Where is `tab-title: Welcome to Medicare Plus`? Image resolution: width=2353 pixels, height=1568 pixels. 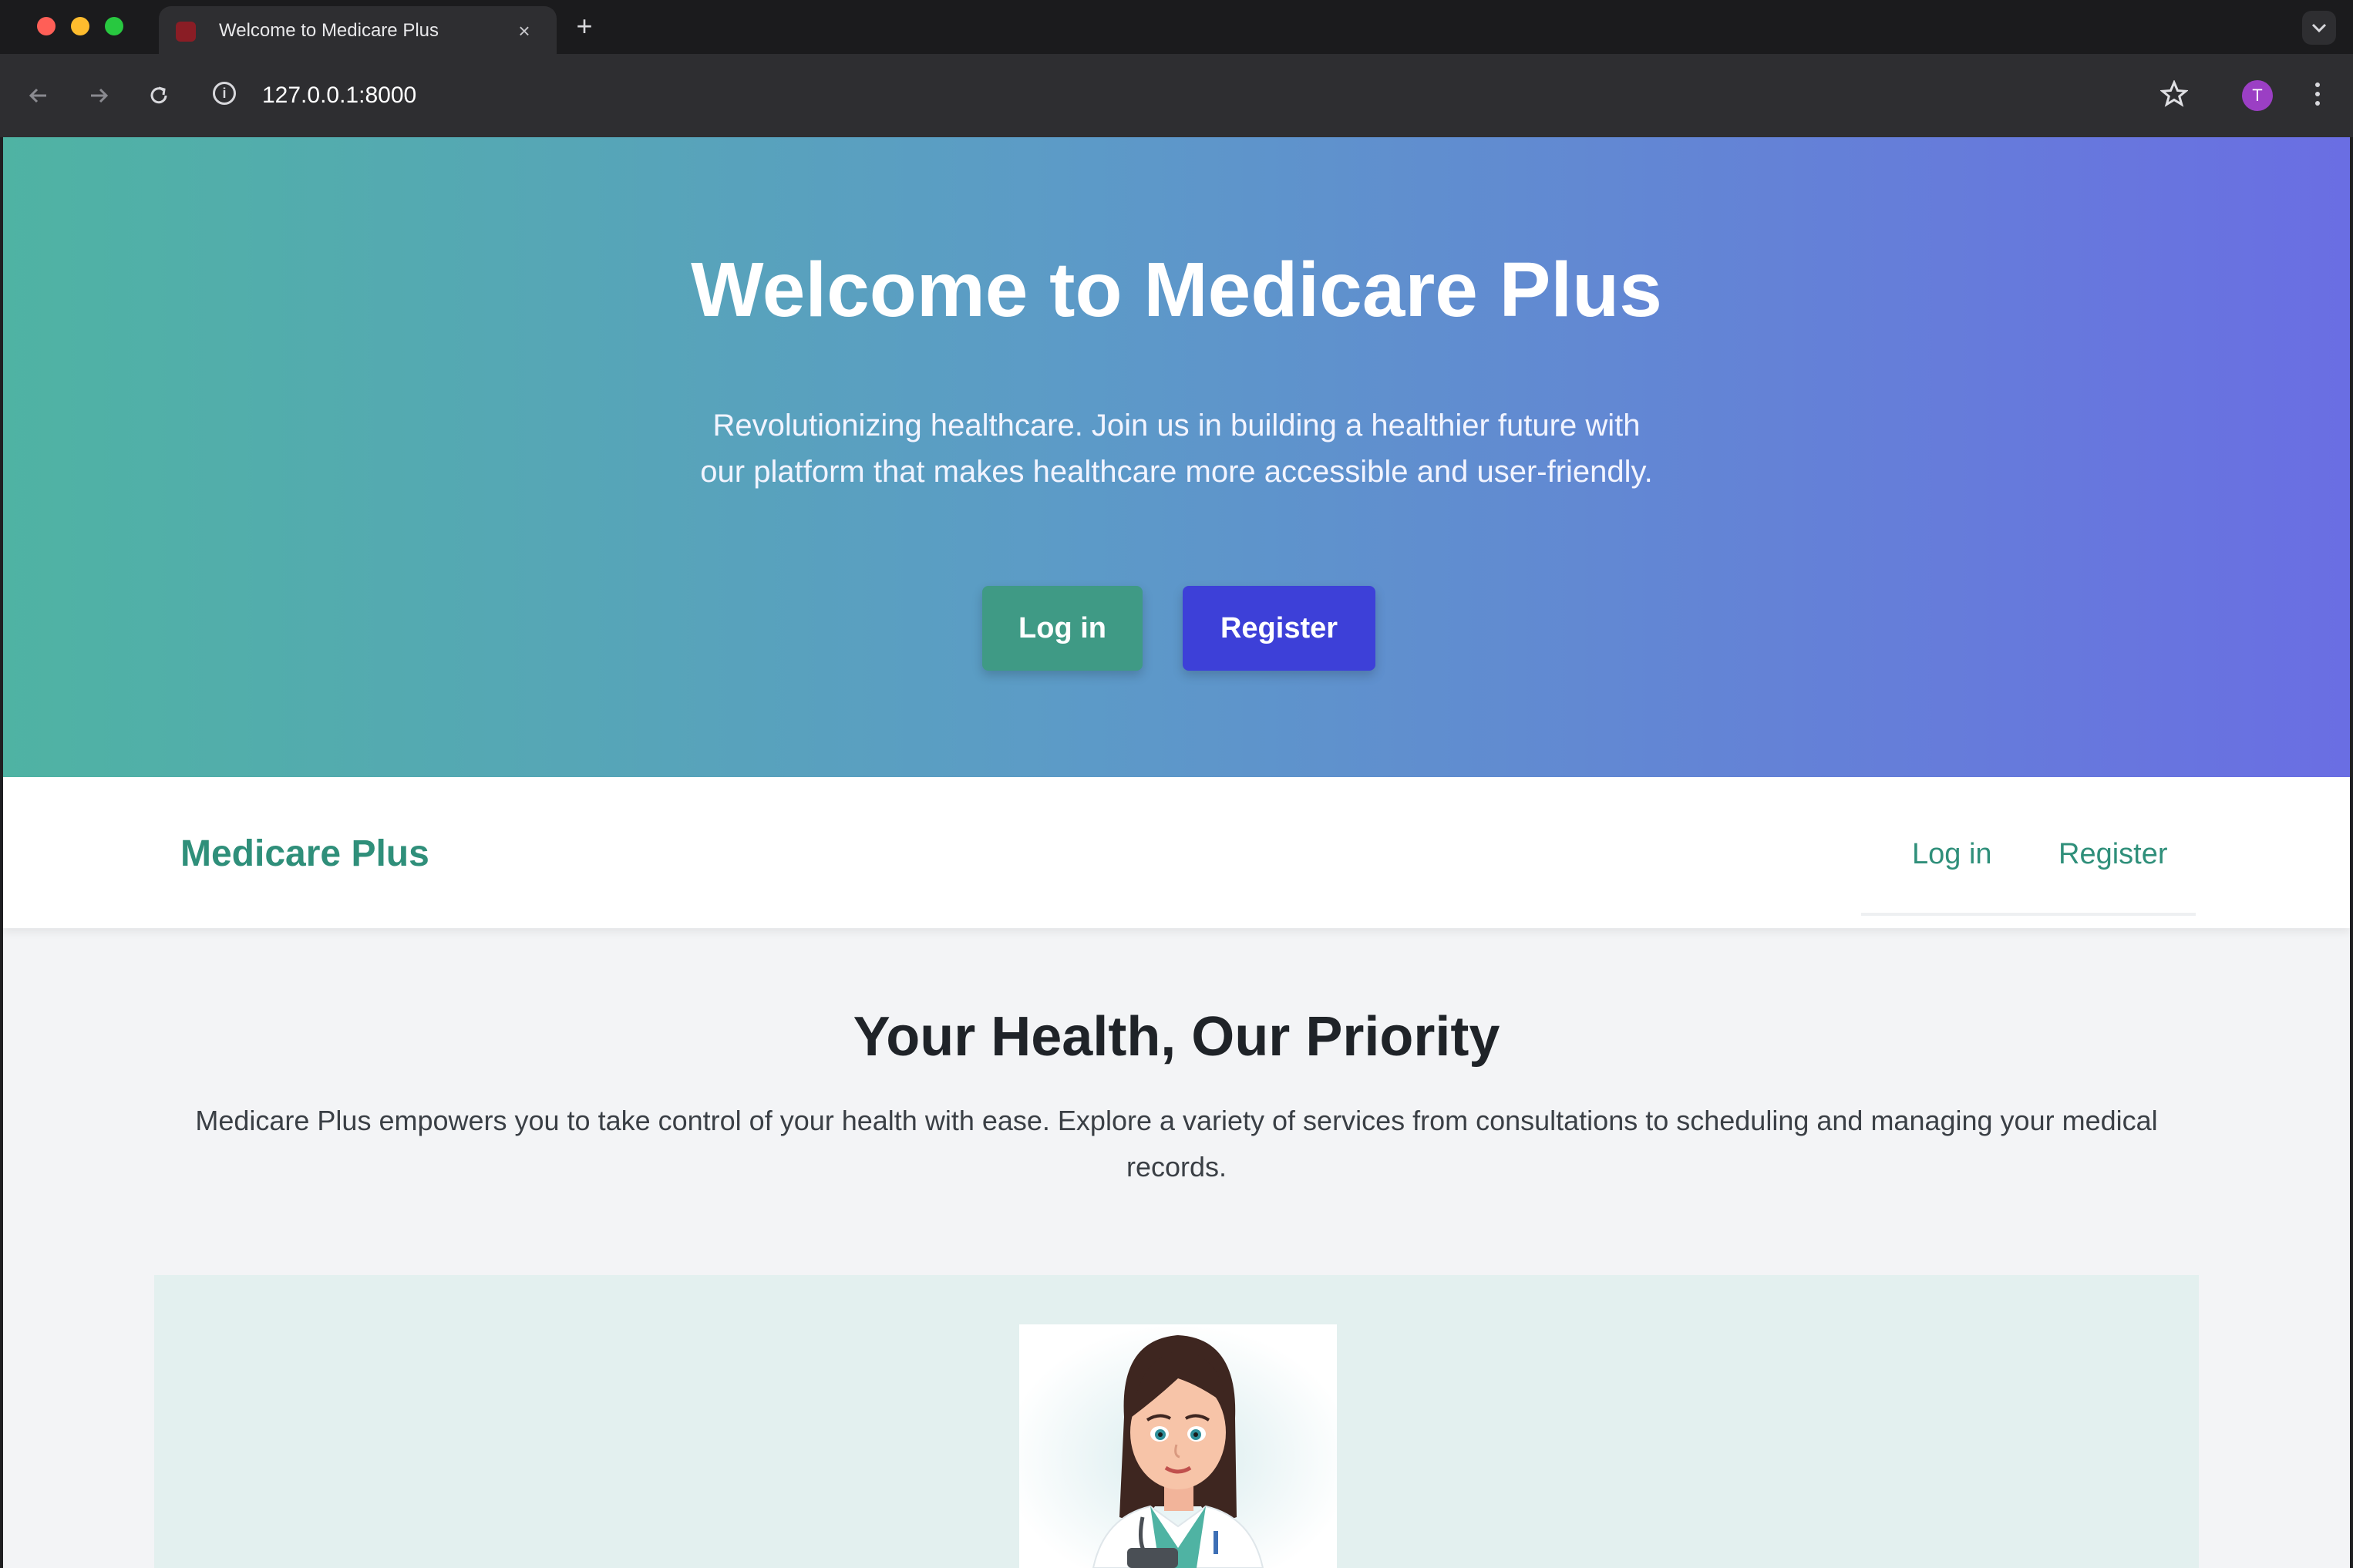
tab-title: Welcome to Medicare Plus is located at coordinates (329, 30).